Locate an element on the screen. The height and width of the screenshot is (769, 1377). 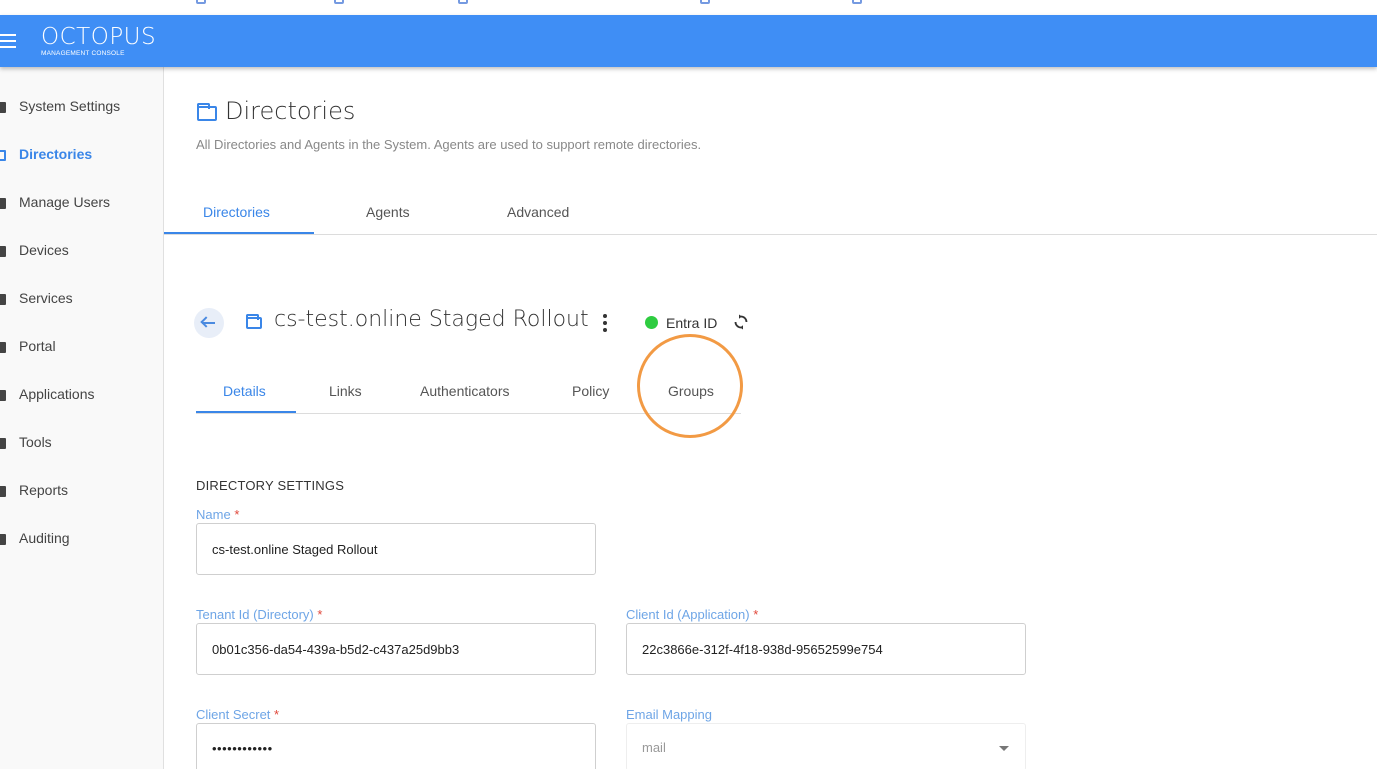
tab-agents: Agents is located at coordinates (388, 212).